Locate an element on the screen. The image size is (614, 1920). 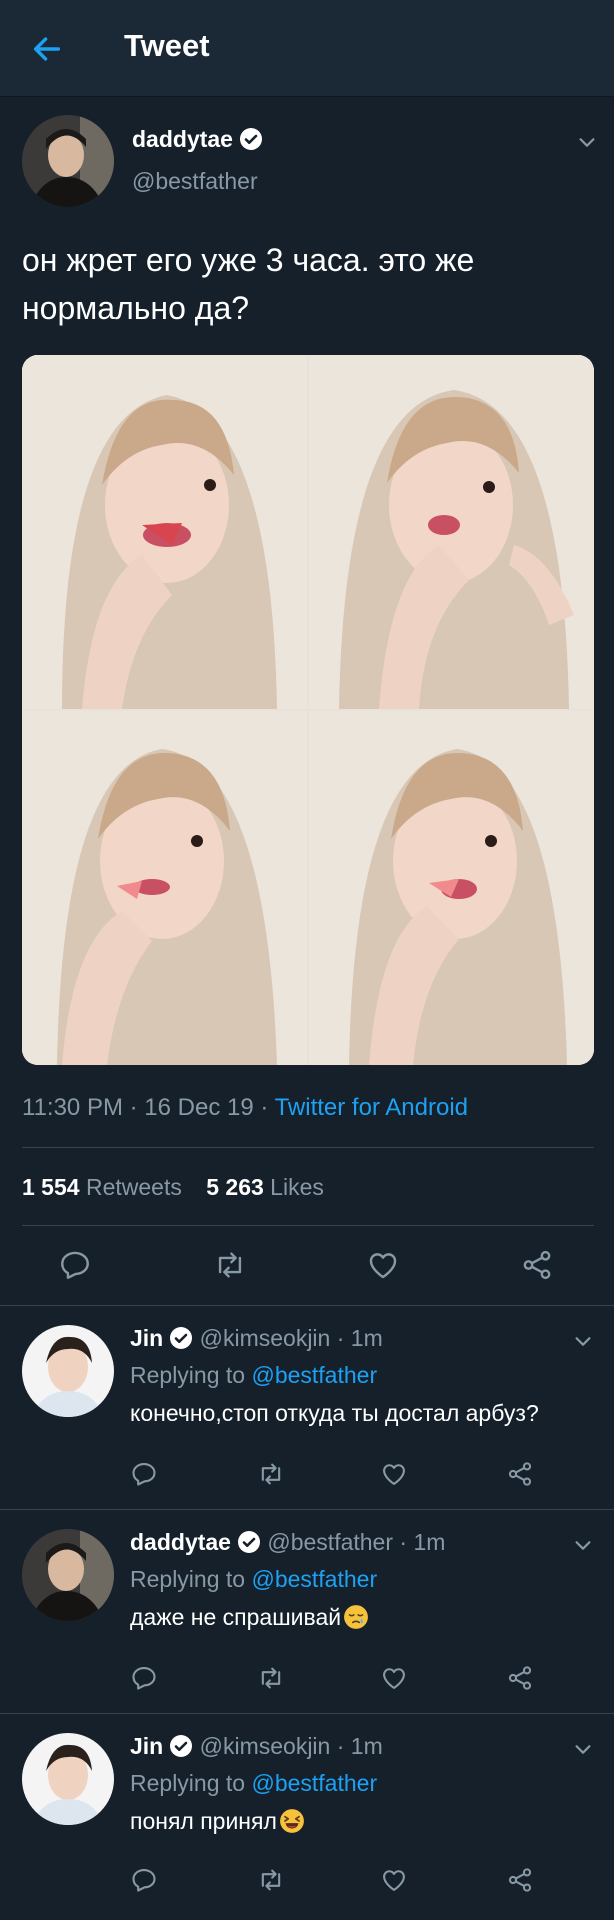
reply-name-line: daddytae @bestfather · 1m is located at coordinates (287, 1542).